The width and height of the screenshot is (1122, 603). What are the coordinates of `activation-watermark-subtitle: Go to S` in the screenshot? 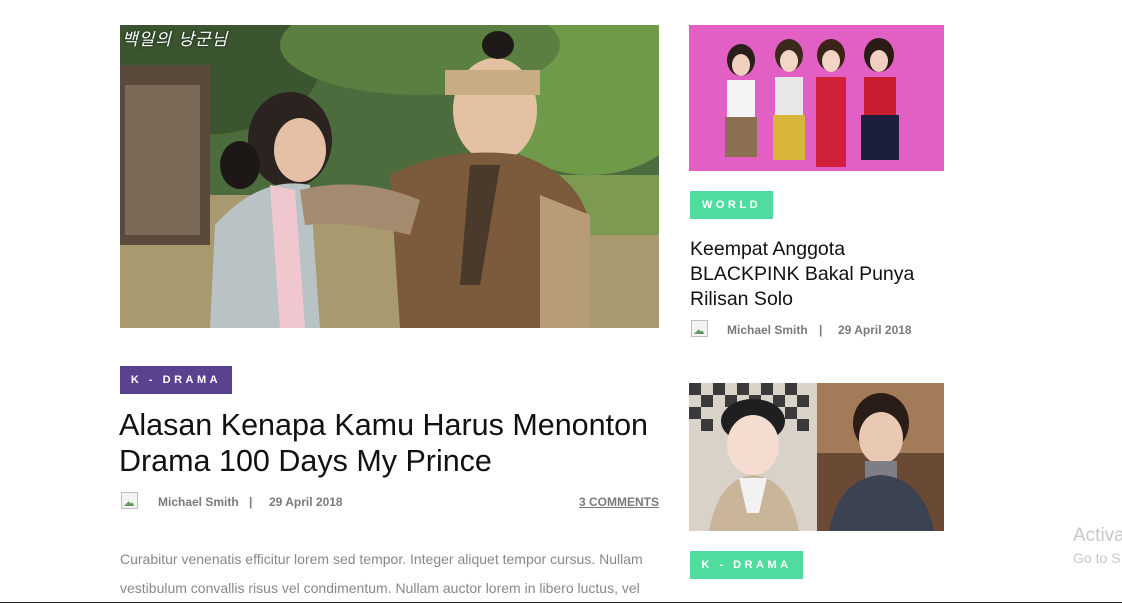 It's located at (1097, 558).